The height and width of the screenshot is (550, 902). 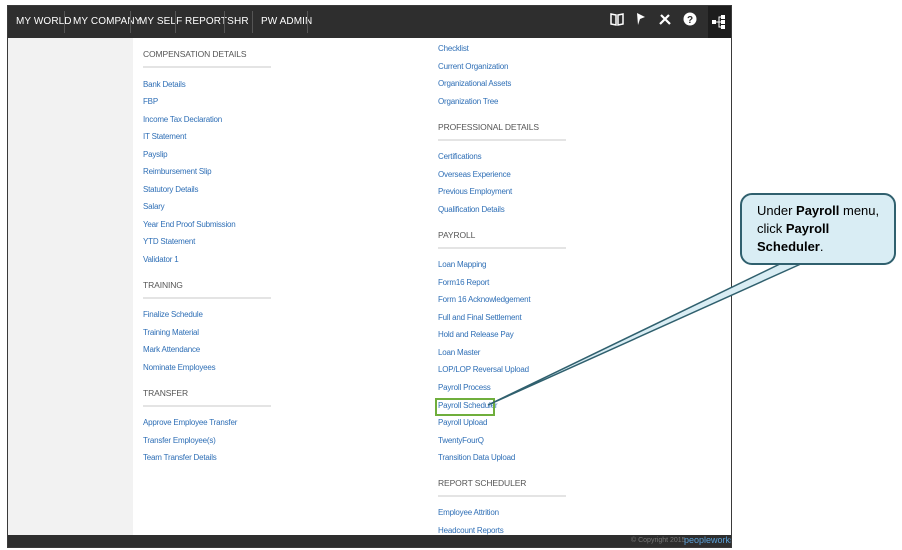 I want to click on callout-pointer, so click(x=645, y=334).